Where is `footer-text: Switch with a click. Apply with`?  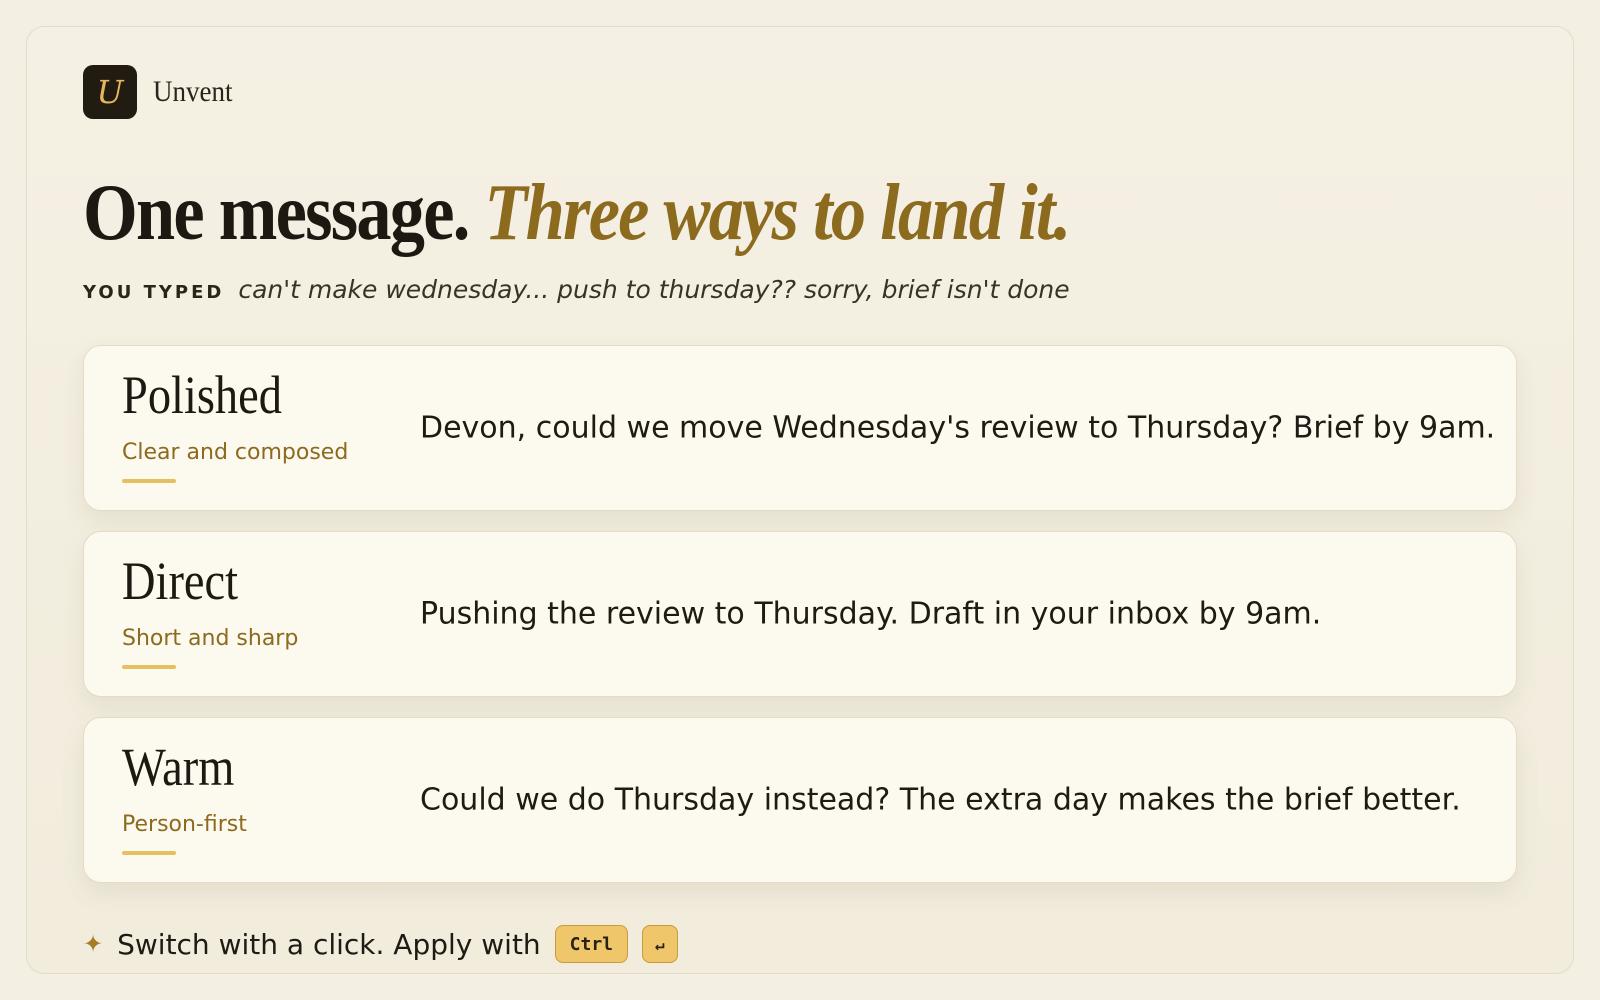 footer-text: Switch with a click. Apply with is located at coordinates (329, 944).